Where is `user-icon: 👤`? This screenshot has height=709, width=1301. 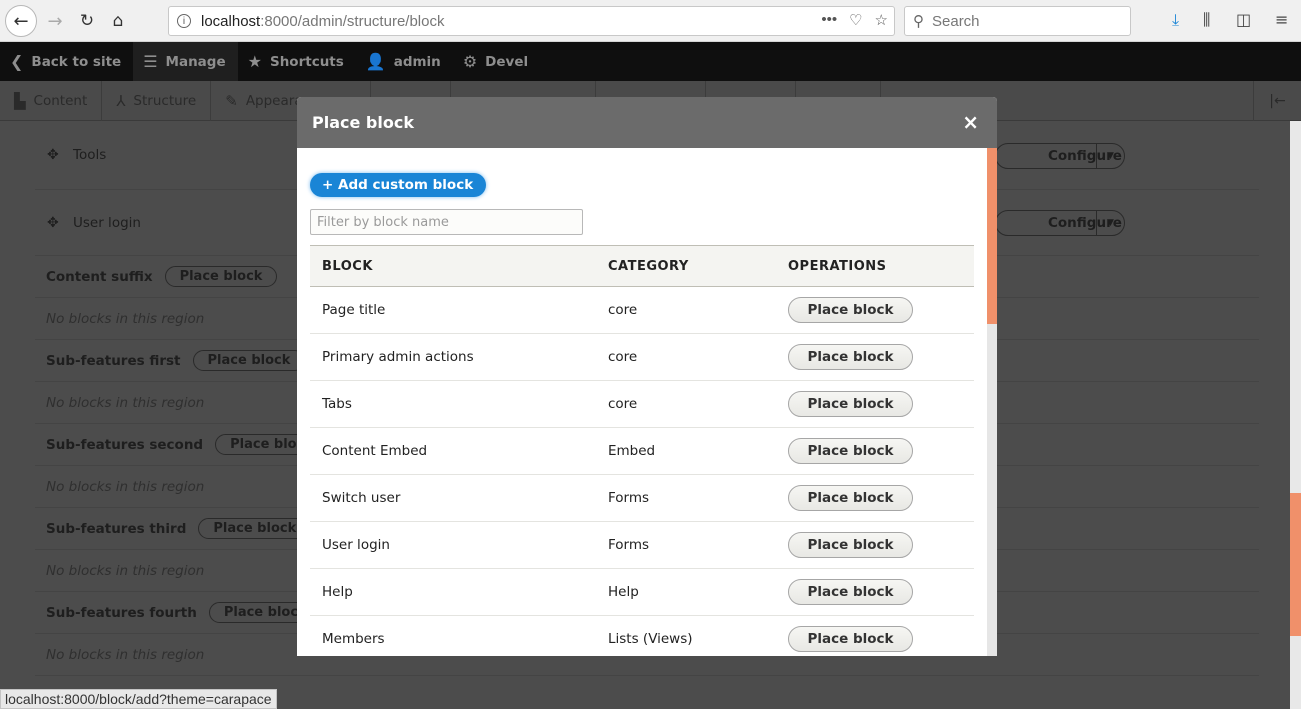 user-icon: 👤 is located at coordinates (375, 61).